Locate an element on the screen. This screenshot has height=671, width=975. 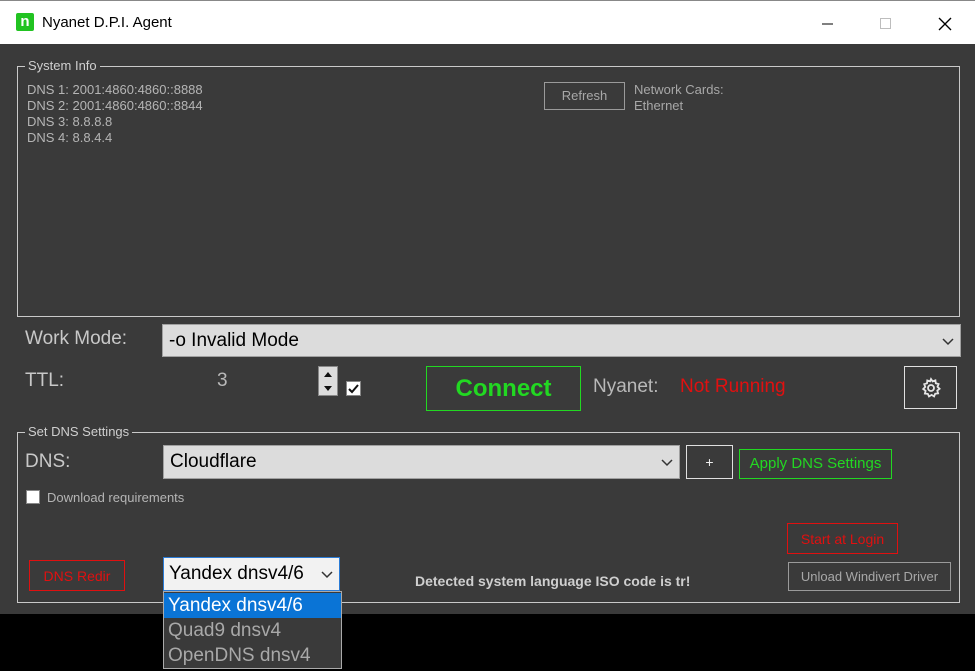
work-mode-select: -o Invalid Mode is located at coordinates (561, 340).